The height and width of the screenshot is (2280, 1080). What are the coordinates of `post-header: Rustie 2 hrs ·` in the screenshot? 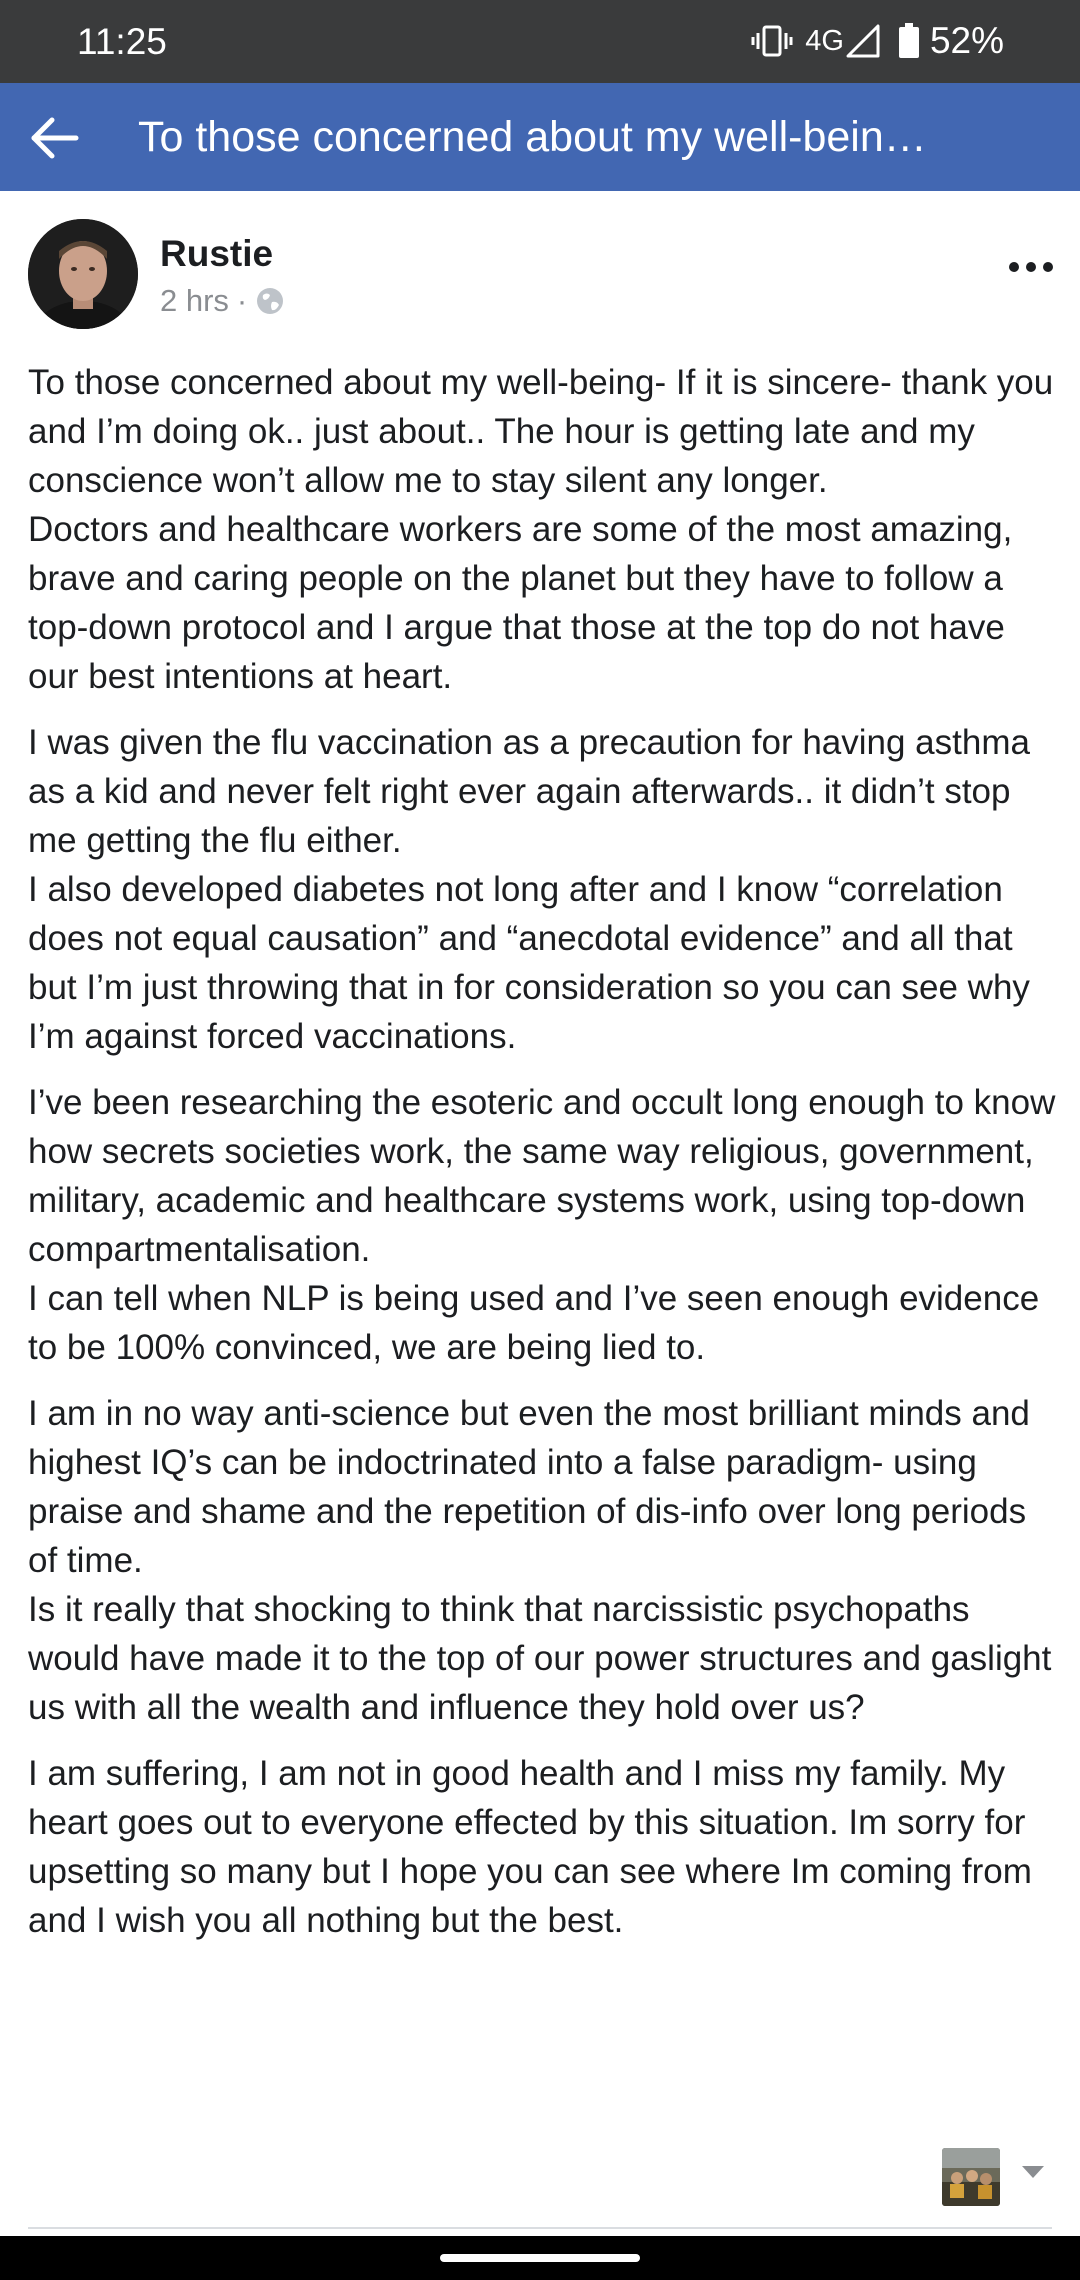 It's located at (540, 271).